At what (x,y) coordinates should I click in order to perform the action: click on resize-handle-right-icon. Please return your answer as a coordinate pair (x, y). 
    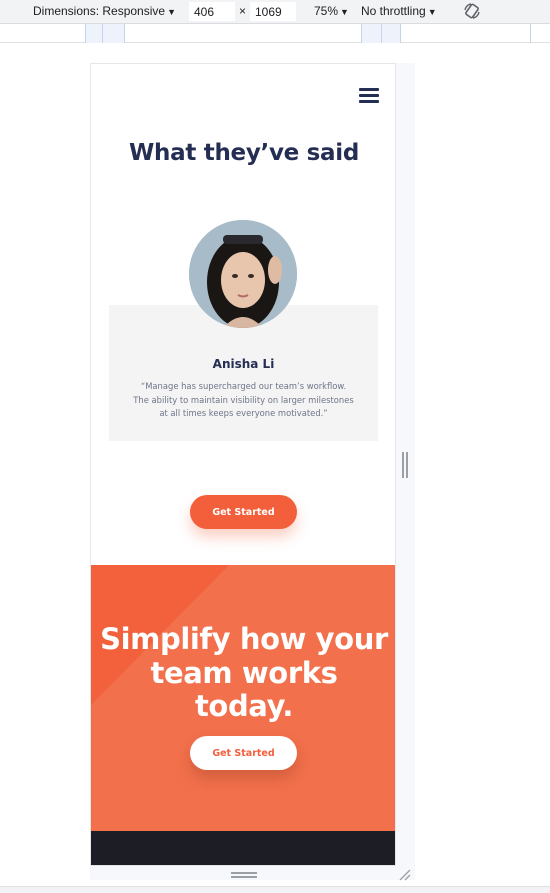
    Looking at the image, I should click on (405, 465).